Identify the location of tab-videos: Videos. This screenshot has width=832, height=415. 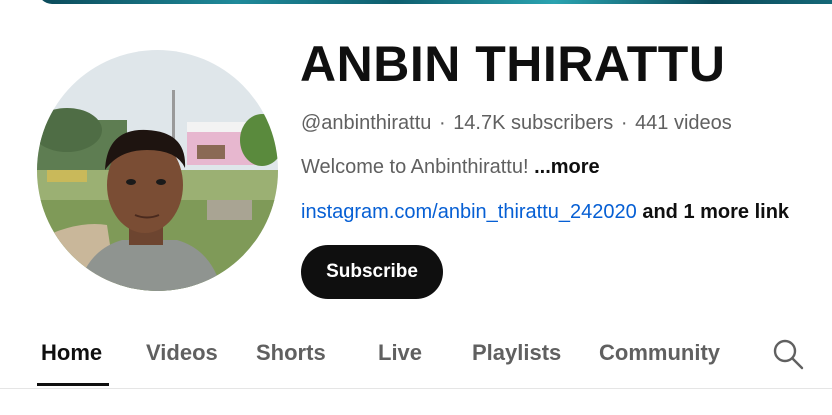
(182, 353).